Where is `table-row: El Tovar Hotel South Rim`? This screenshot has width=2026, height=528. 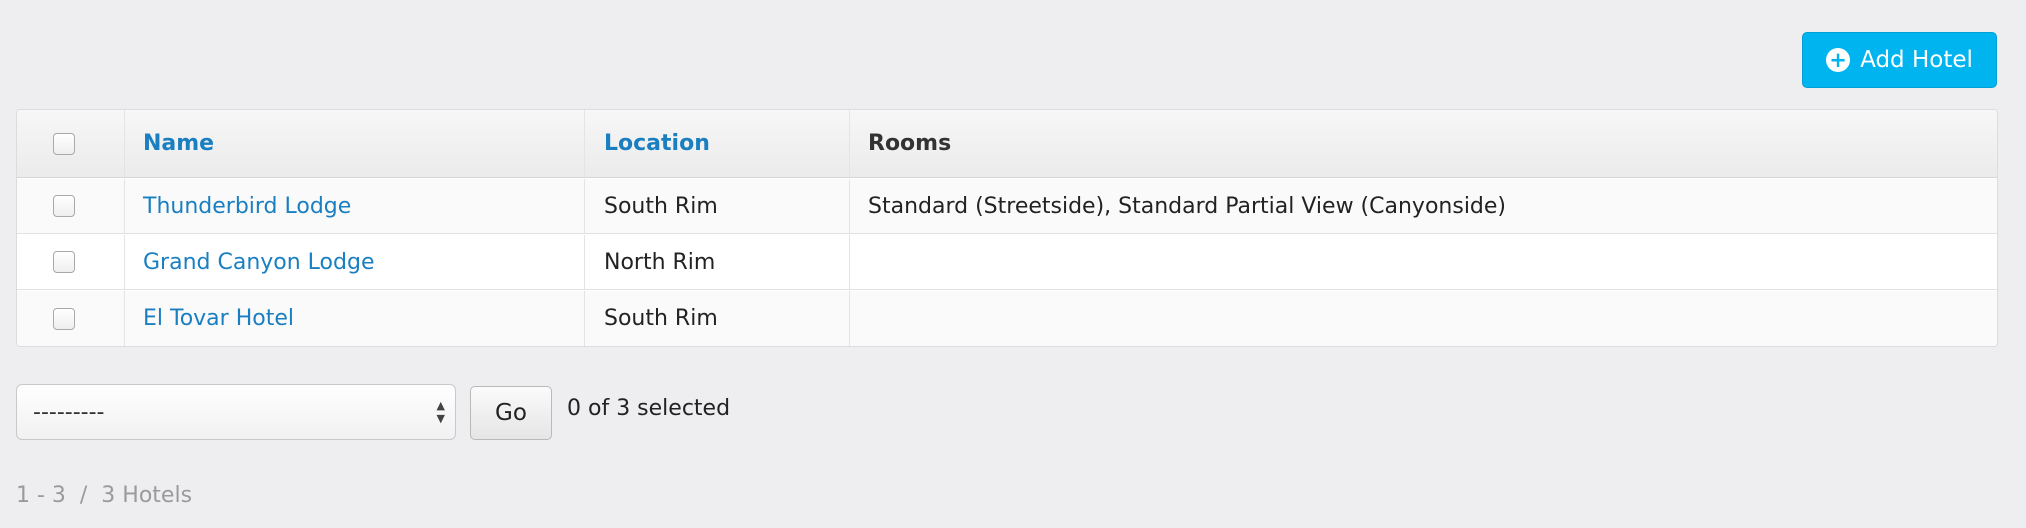
table-row: El Tovar Hotel South Rim is located at coordinates (1007, 318).